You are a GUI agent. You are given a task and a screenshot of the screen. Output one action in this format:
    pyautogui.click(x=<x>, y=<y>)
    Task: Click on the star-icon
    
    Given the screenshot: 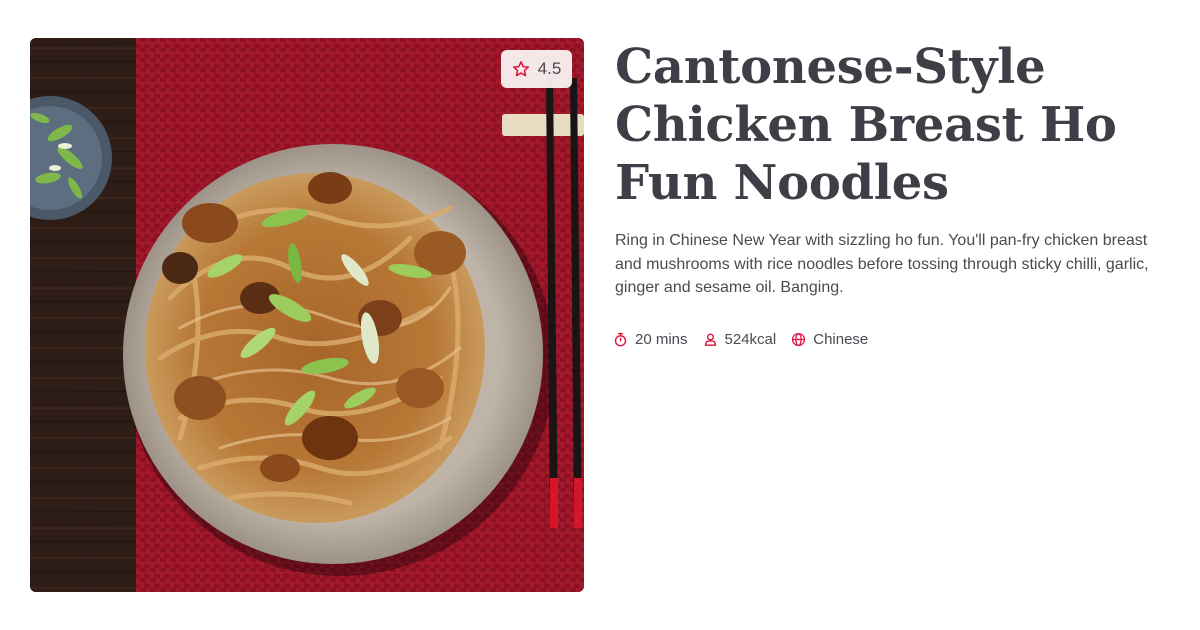 What is the action you would take?
    pyautogui.click(x=520, y=69)
    